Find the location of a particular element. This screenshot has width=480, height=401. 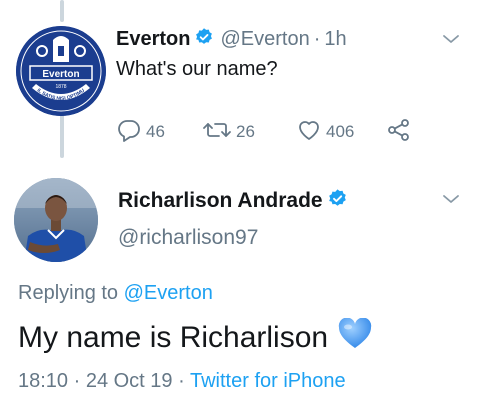

tweet-text-content: My name is Richarlison is located at coordinates (173, 337).